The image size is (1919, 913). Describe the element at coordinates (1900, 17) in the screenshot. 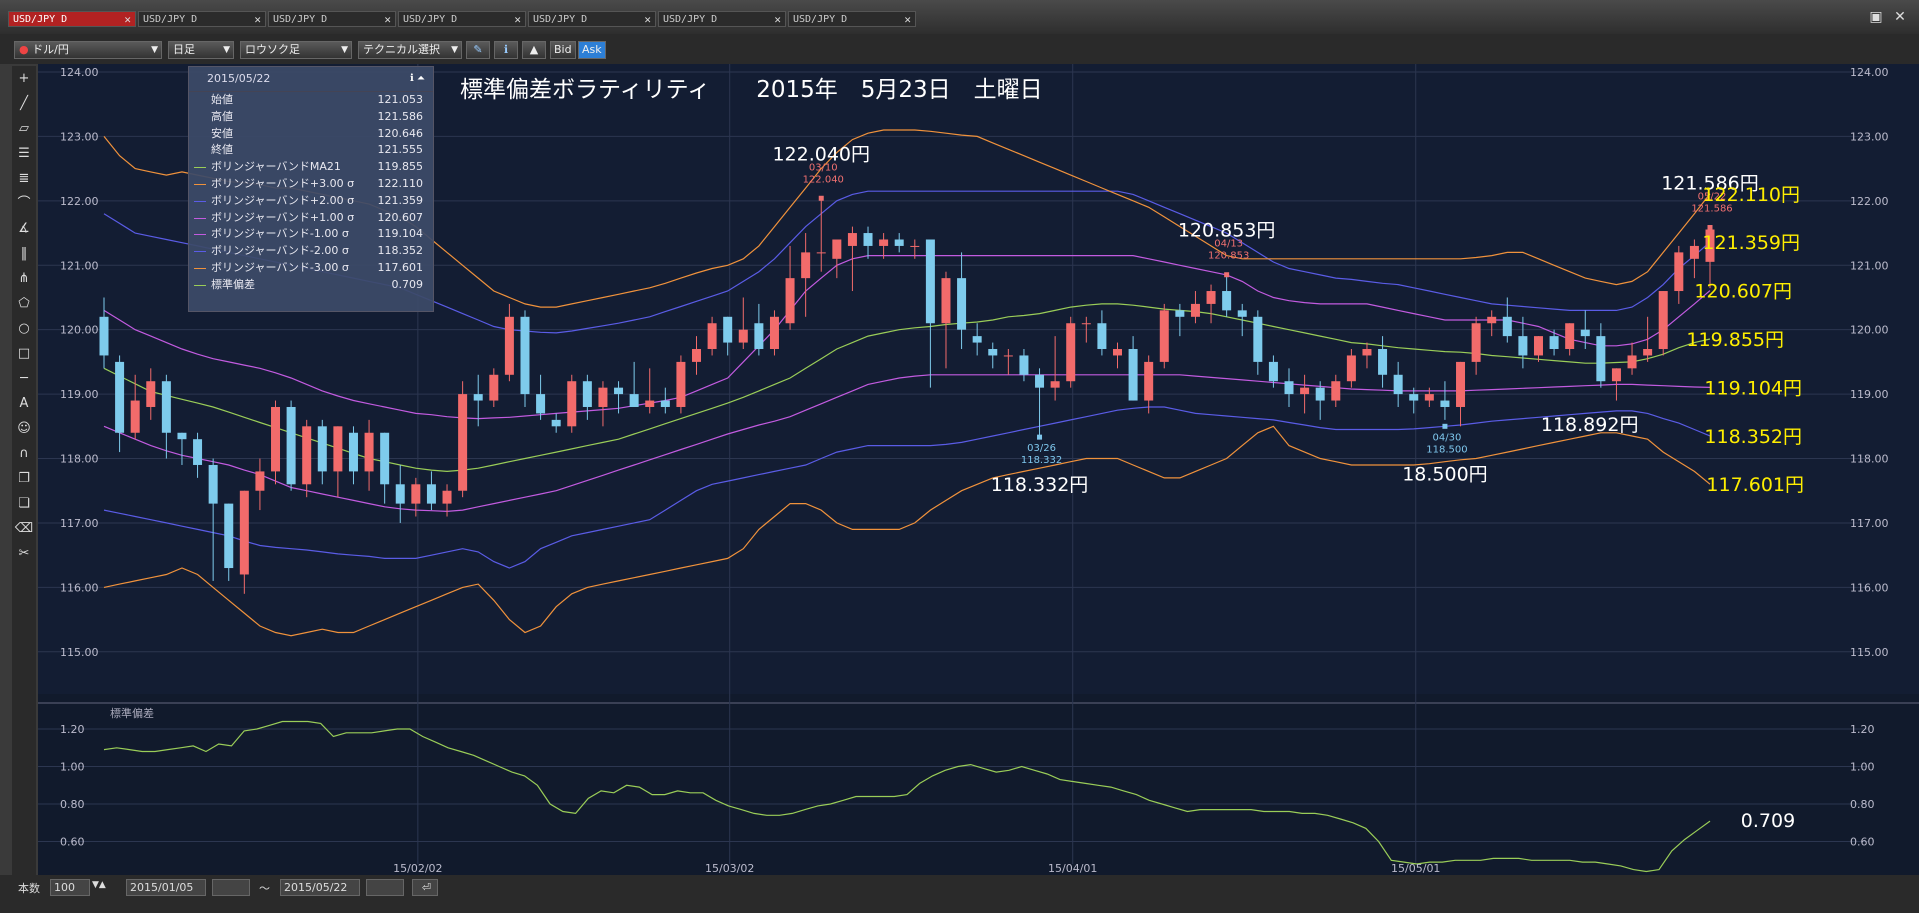

I see `close-window-icon: ✕` at that location.